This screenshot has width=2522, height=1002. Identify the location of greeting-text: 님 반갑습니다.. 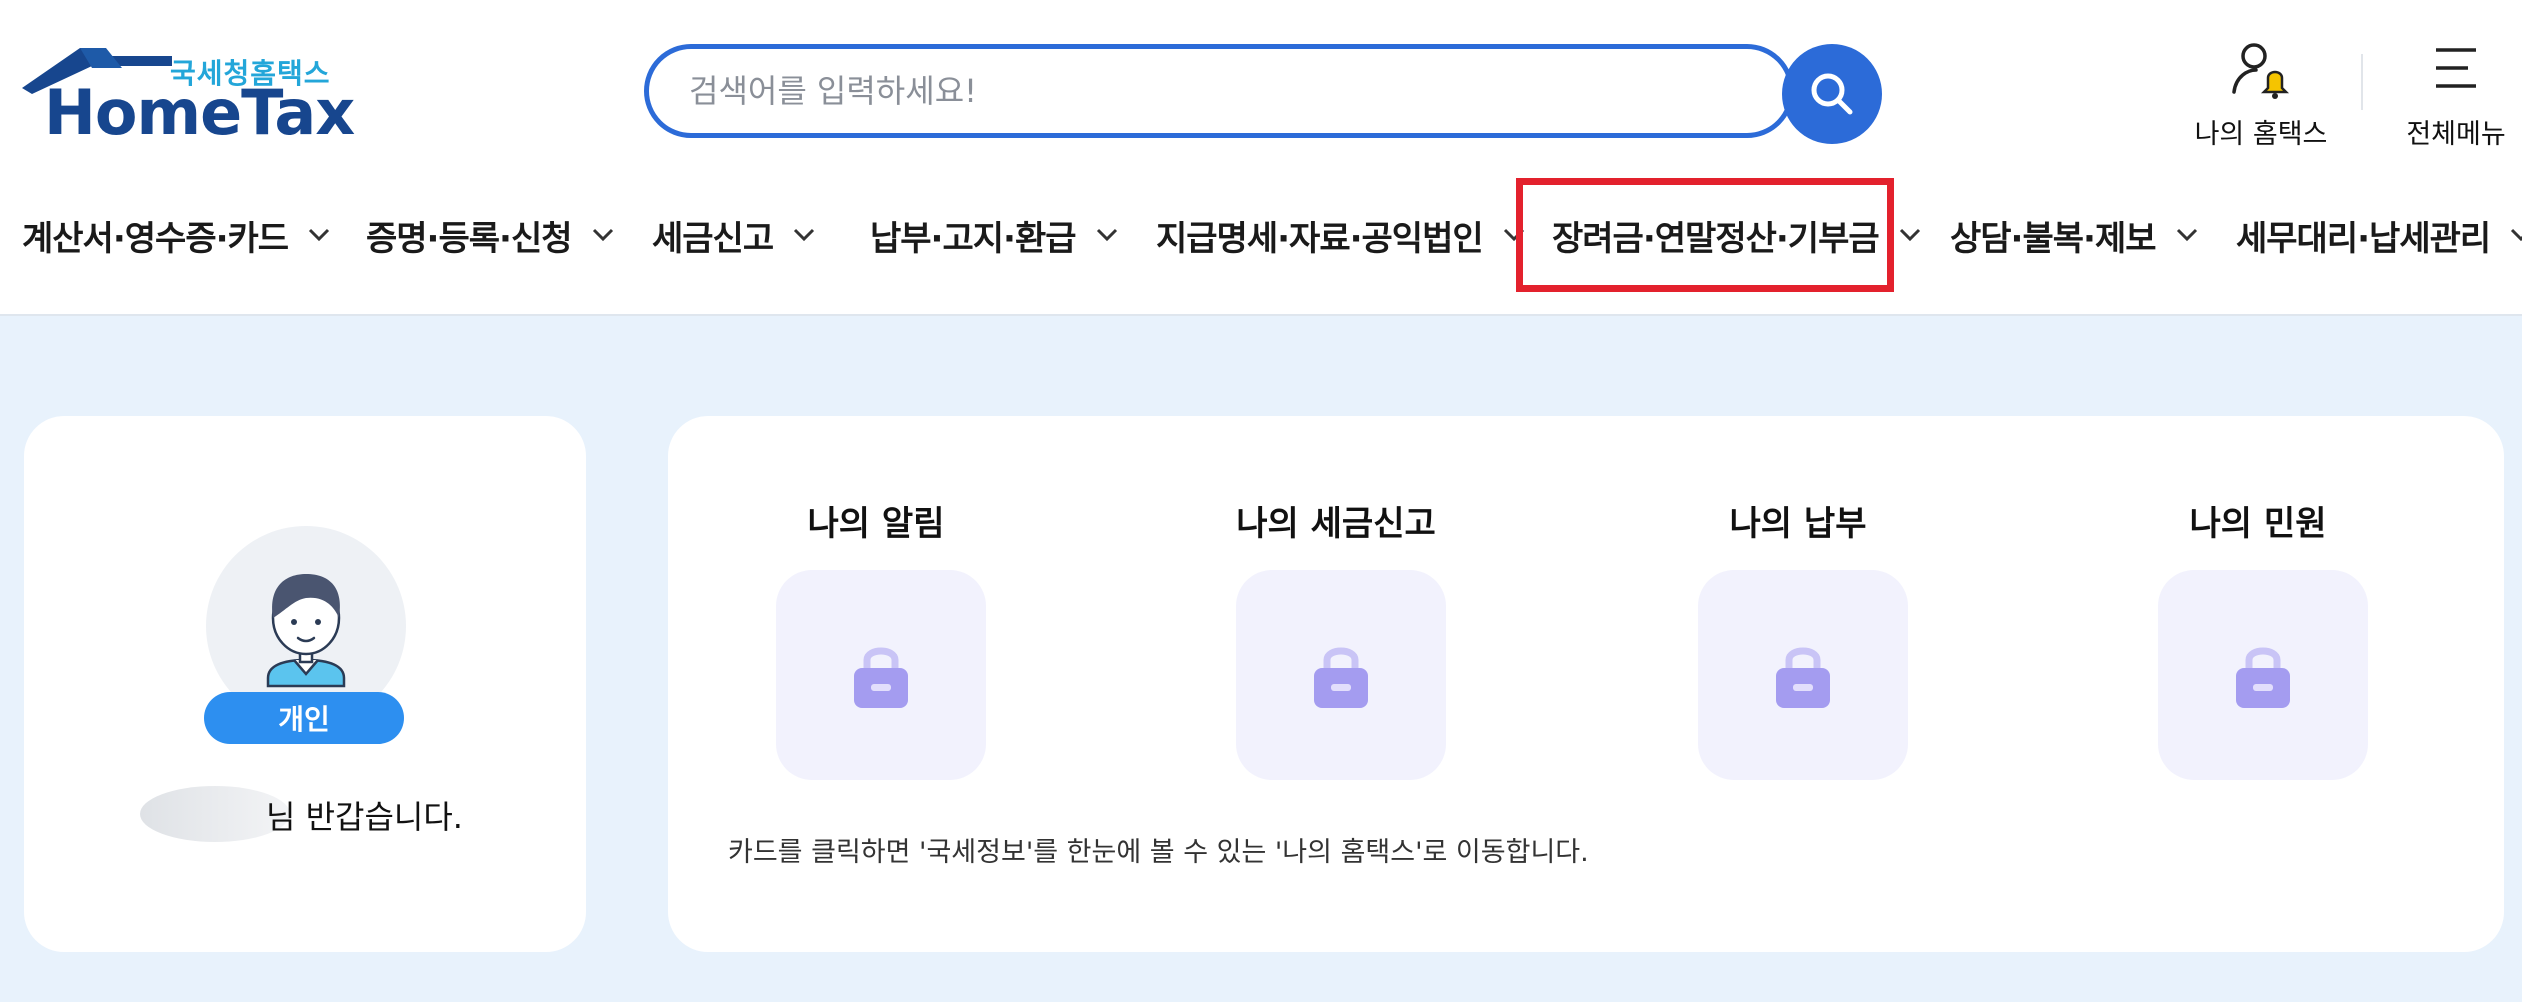
(364, 817).